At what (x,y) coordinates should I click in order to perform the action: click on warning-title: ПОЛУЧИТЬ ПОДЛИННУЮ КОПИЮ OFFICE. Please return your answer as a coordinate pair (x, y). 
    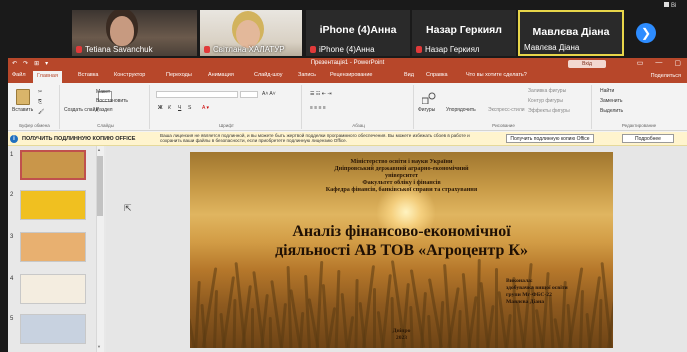
    Looking at the image, I should click on (79, 139).